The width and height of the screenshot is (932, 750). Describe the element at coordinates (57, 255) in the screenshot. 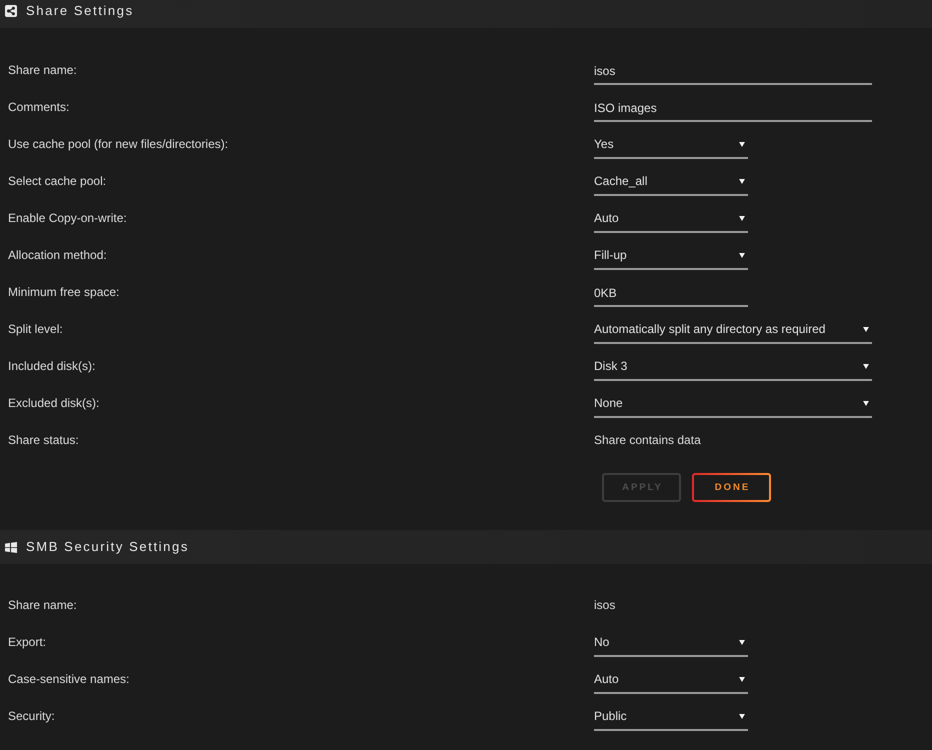

I see `field-label: Allocation method:` at that location.